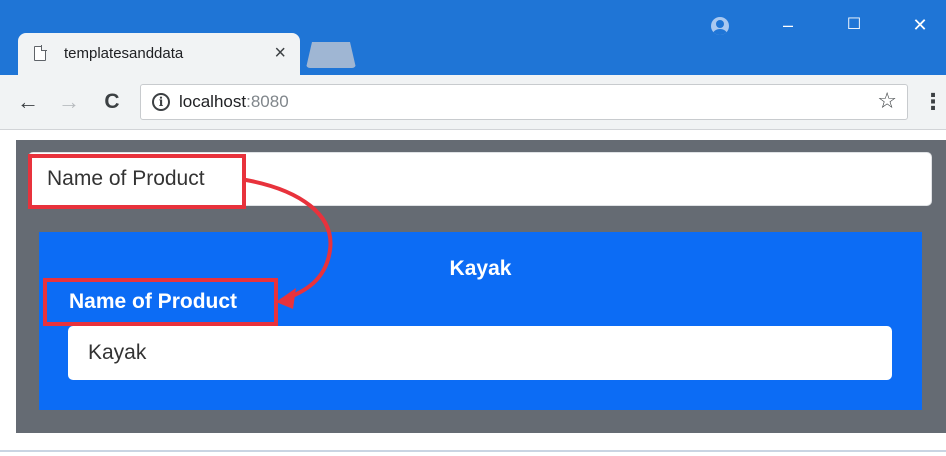 This screenshot has width=946, height=456. Describe the element at coordinates (331, 55) in the screenshot. I see `new-tab-button` at that location.